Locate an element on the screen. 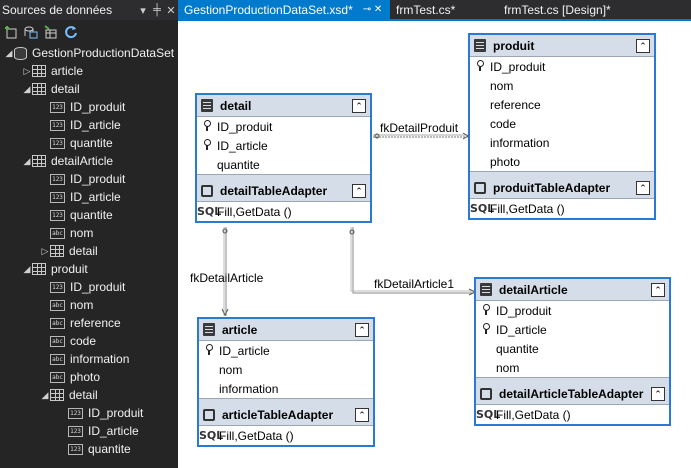 The width and height of the screenshot is (691, 468). table-header: detail ⌃ is located at coordinates (283, 106).